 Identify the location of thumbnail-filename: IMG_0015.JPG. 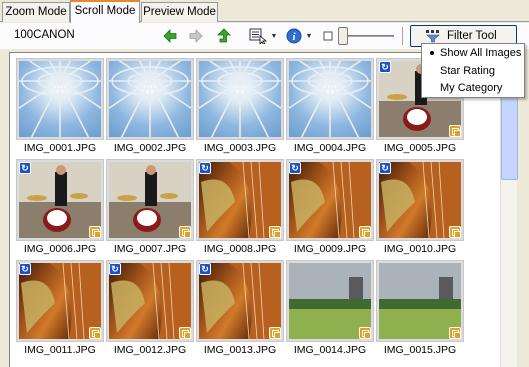
(420, 350).